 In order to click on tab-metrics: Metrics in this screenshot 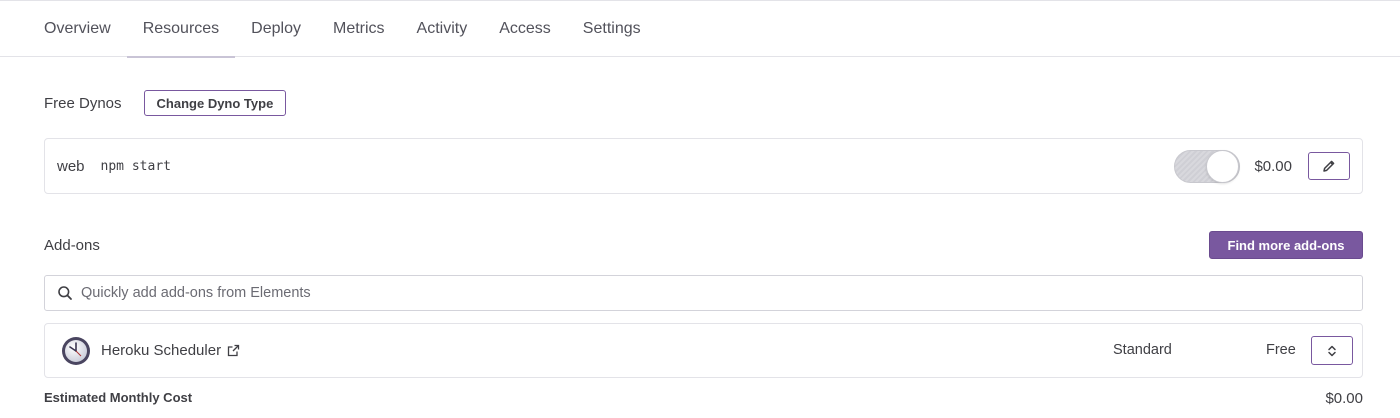, I will do `click(359, 29)`.